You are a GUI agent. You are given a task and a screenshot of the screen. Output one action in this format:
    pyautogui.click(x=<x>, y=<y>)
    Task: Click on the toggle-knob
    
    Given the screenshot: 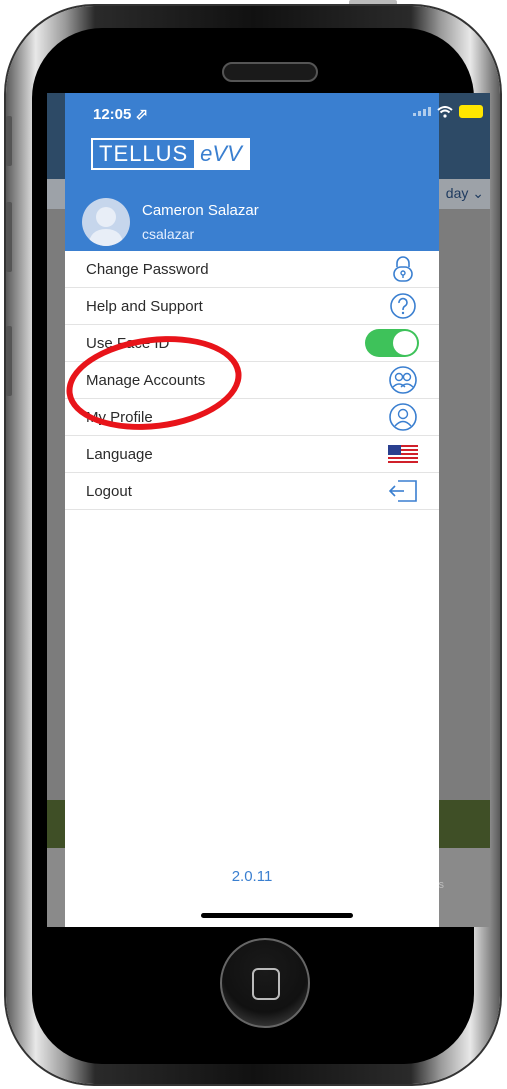 What is the action you would take?
    pyautogui.click(x=405, y=343)
    